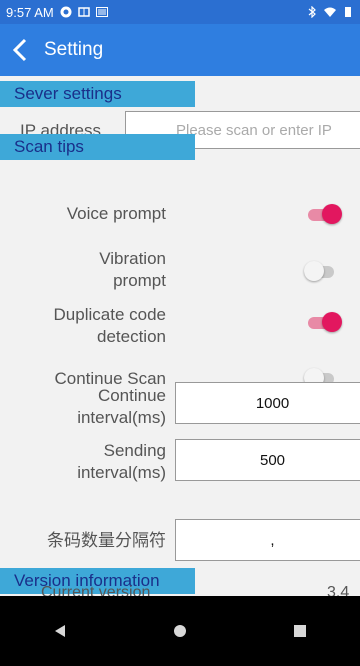 The image size is (360, 666). I want to click on square-recents-icon, so click(300, 631).